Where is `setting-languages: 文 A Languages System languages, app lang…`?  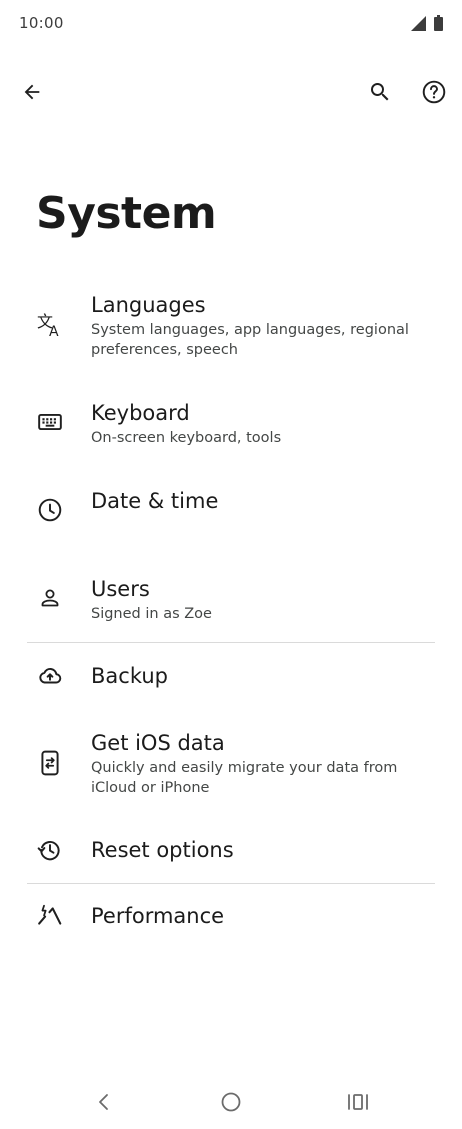
setting-languages: 文 A Languages System languages, app lang… is located at coordinates (231, 328).